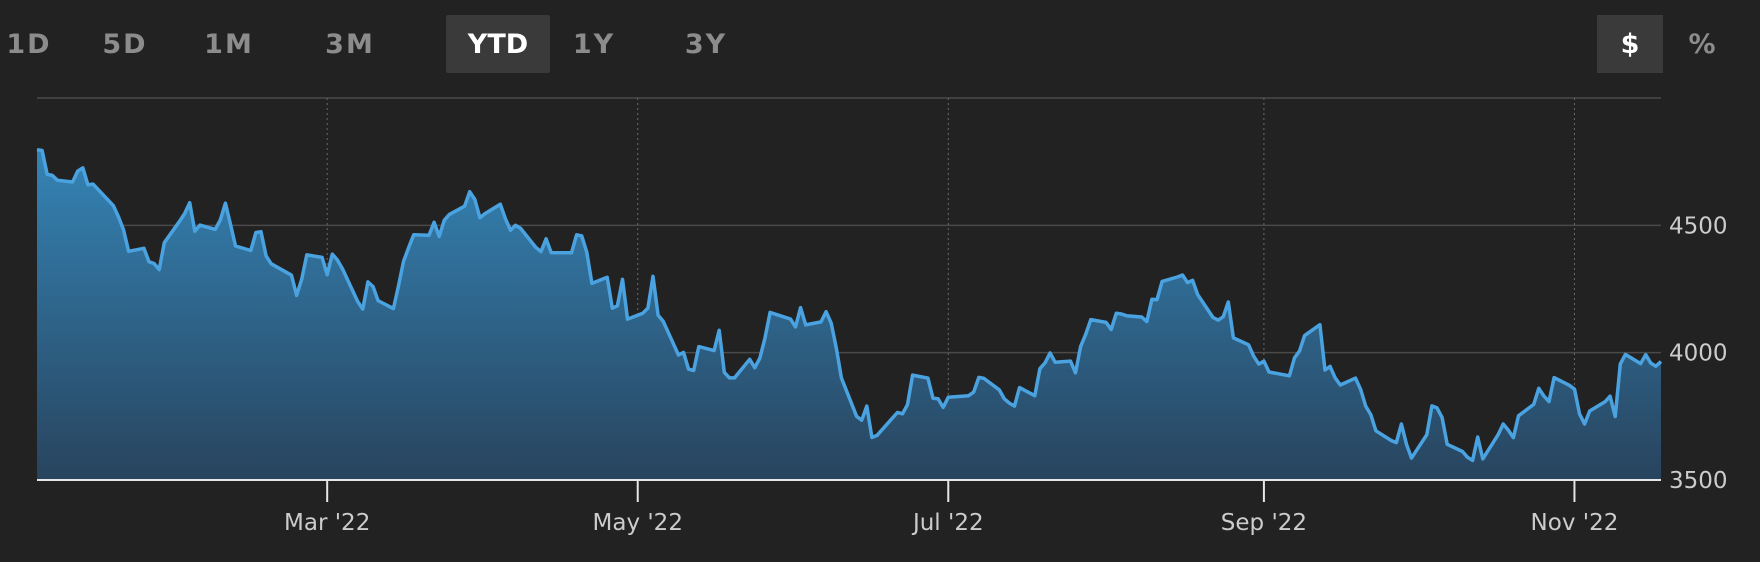 The width and height of the screenshot is (1760, 562). What do you see at coordinates (1698, 226) in the screenshot?
I see `y-tick-label: 4500` at bounding box center [1698, 226].